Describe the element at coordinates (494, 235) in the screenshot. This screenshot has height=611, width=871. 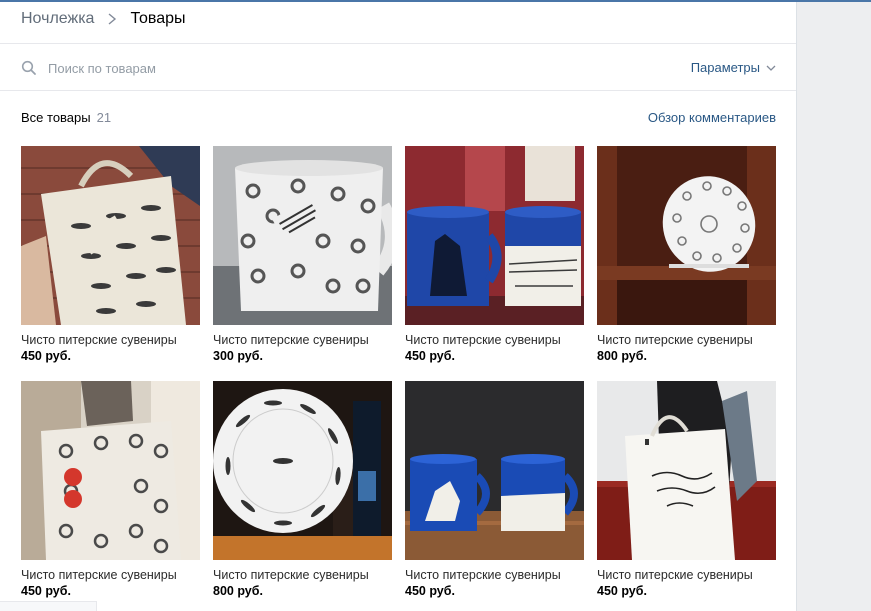
I see `product-image-blue-mugs` at that location.